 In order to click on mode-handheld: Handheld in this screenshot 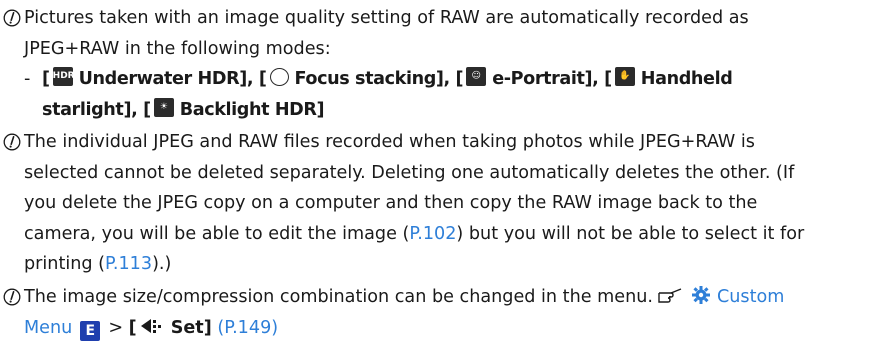, I will do `click(686, 79)`.